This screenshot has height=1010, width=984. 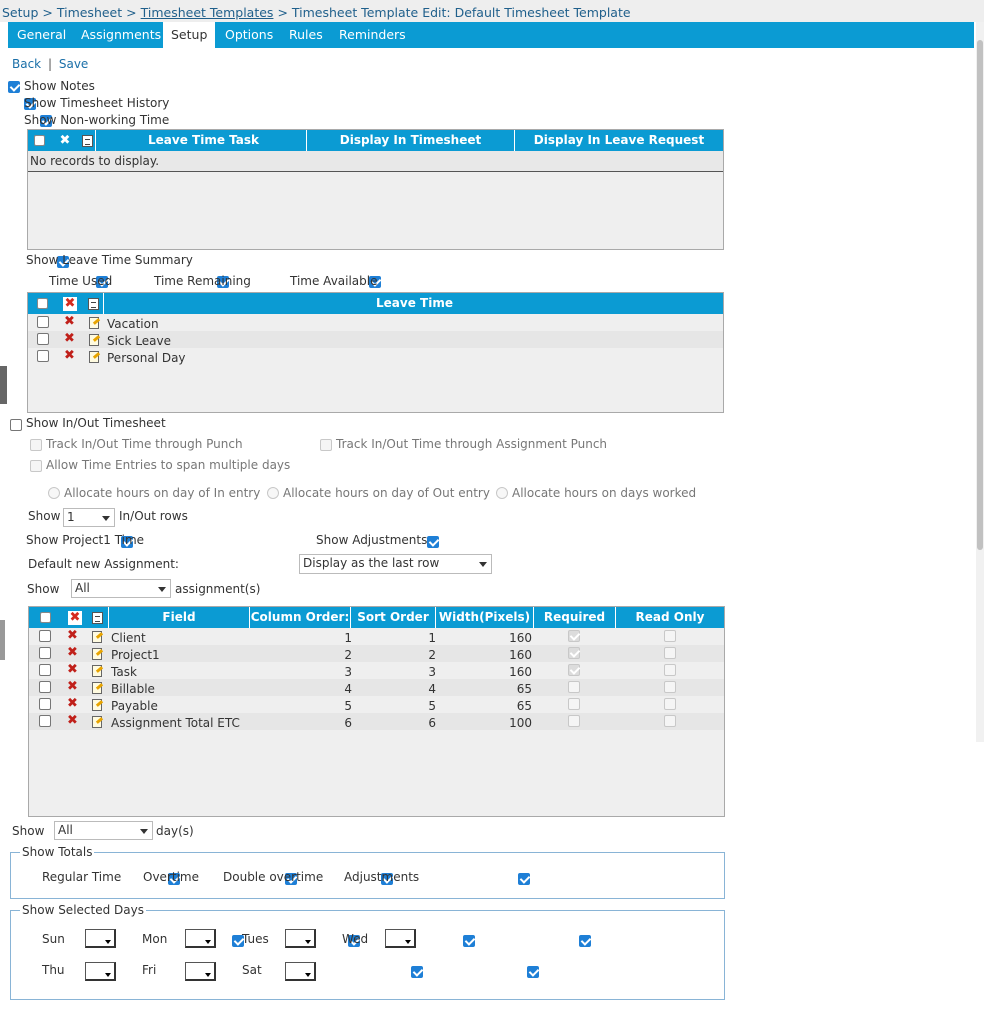 What do you see at coordinates (179, 617) in the screenshot?
I see `col-field: Field` at bounding box center [179, 617].